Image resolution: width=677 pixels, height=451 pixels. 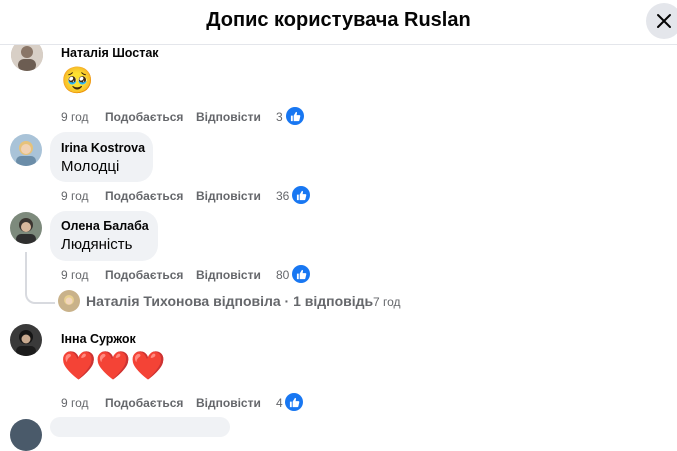 What do you see at coordinates (103, 148) in the screenshot?
I see `comment-author: Irina Kostrova` at bounding box center [103, 148].